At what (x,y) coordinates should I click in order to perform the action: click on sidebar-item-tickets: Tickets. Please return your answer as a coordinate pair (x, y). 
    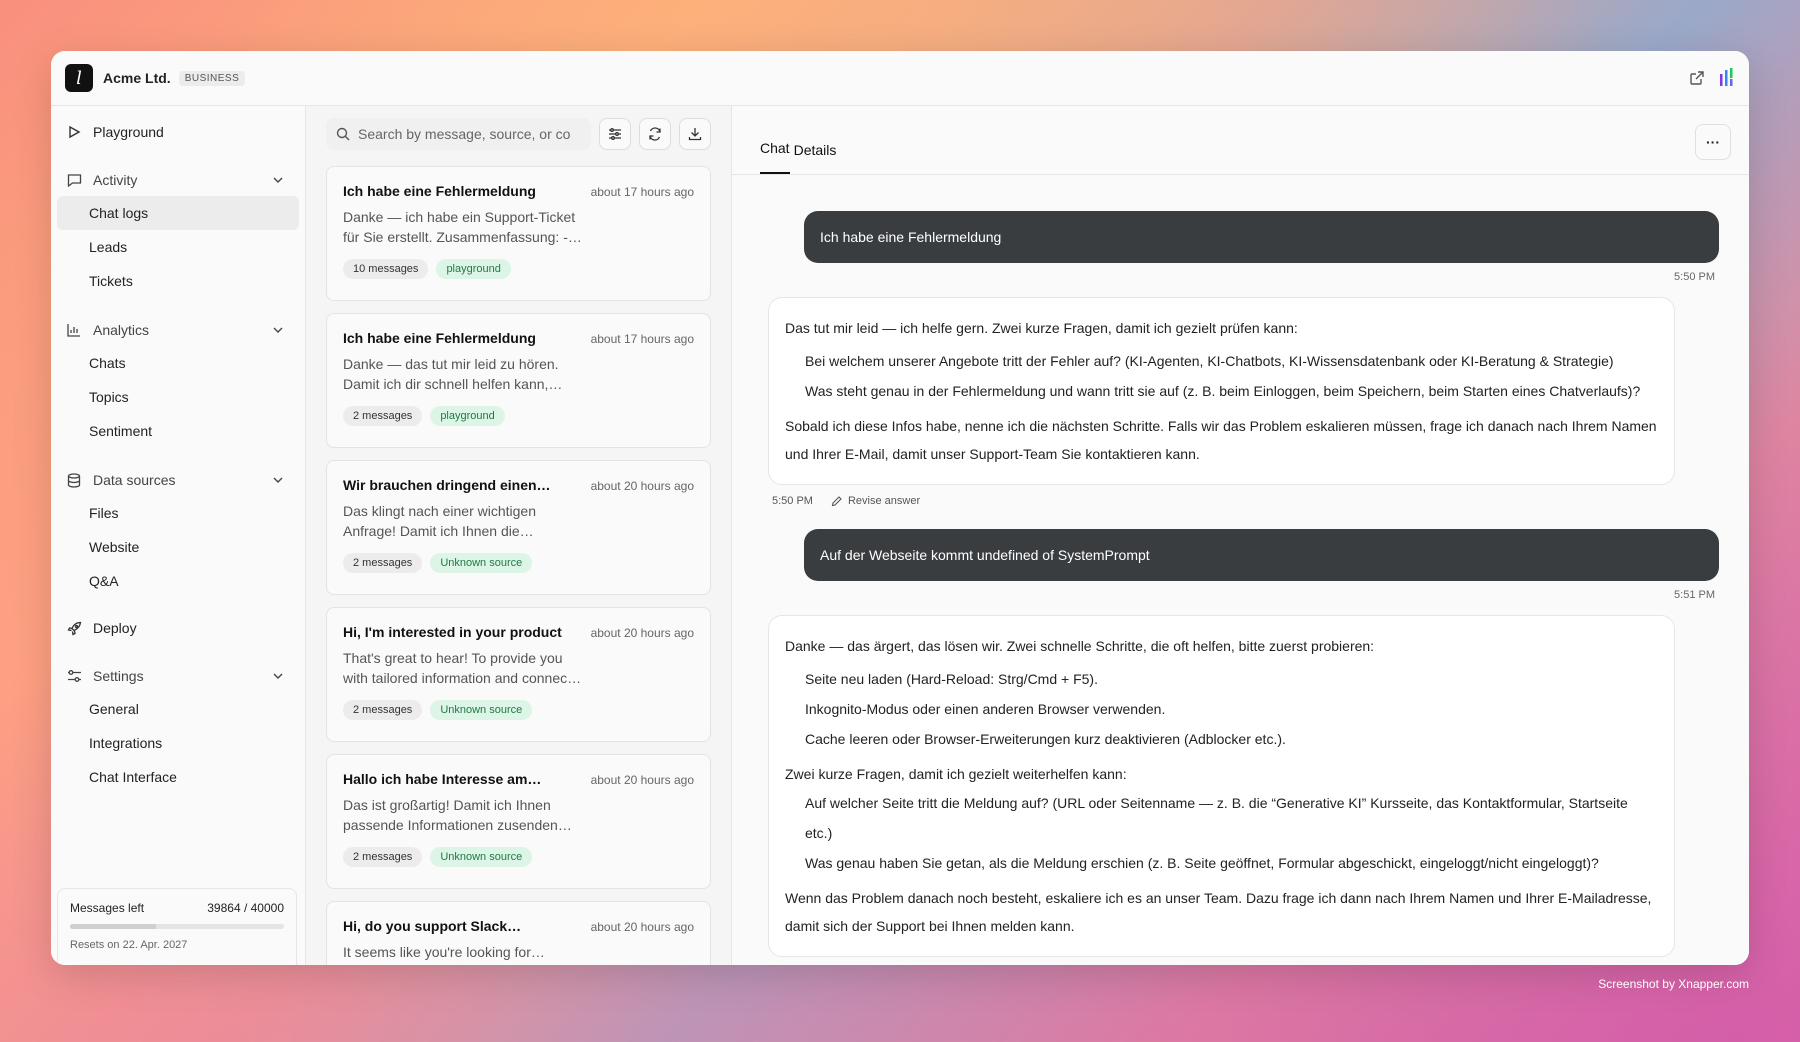
    Looking at the image, I should click on (178, 281).